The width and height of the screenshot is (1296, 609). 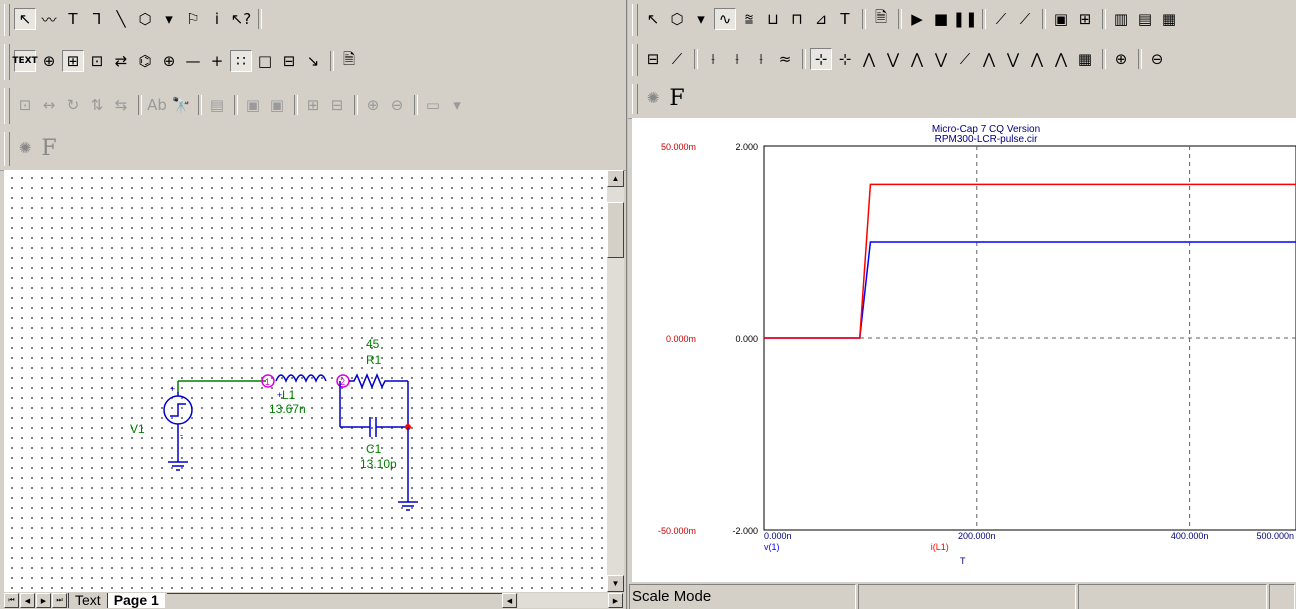 What do you see at coordinates (169, 61) in the screenshot?
I see `sch-tb2-button-6: ⊕` at bounding box center [169, 61].